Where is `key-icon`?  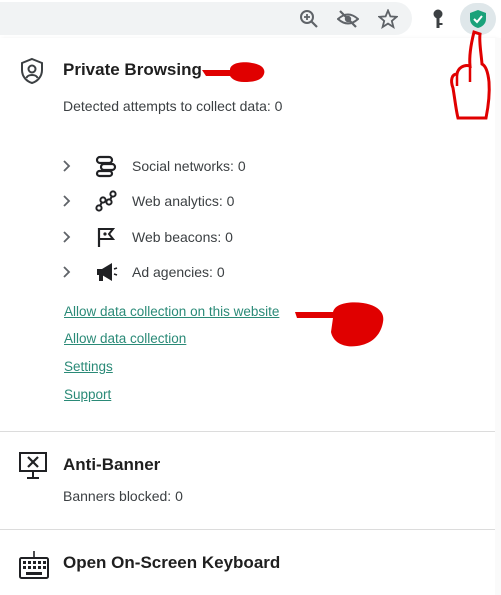
key-icon is located at coordinates (438, 19).